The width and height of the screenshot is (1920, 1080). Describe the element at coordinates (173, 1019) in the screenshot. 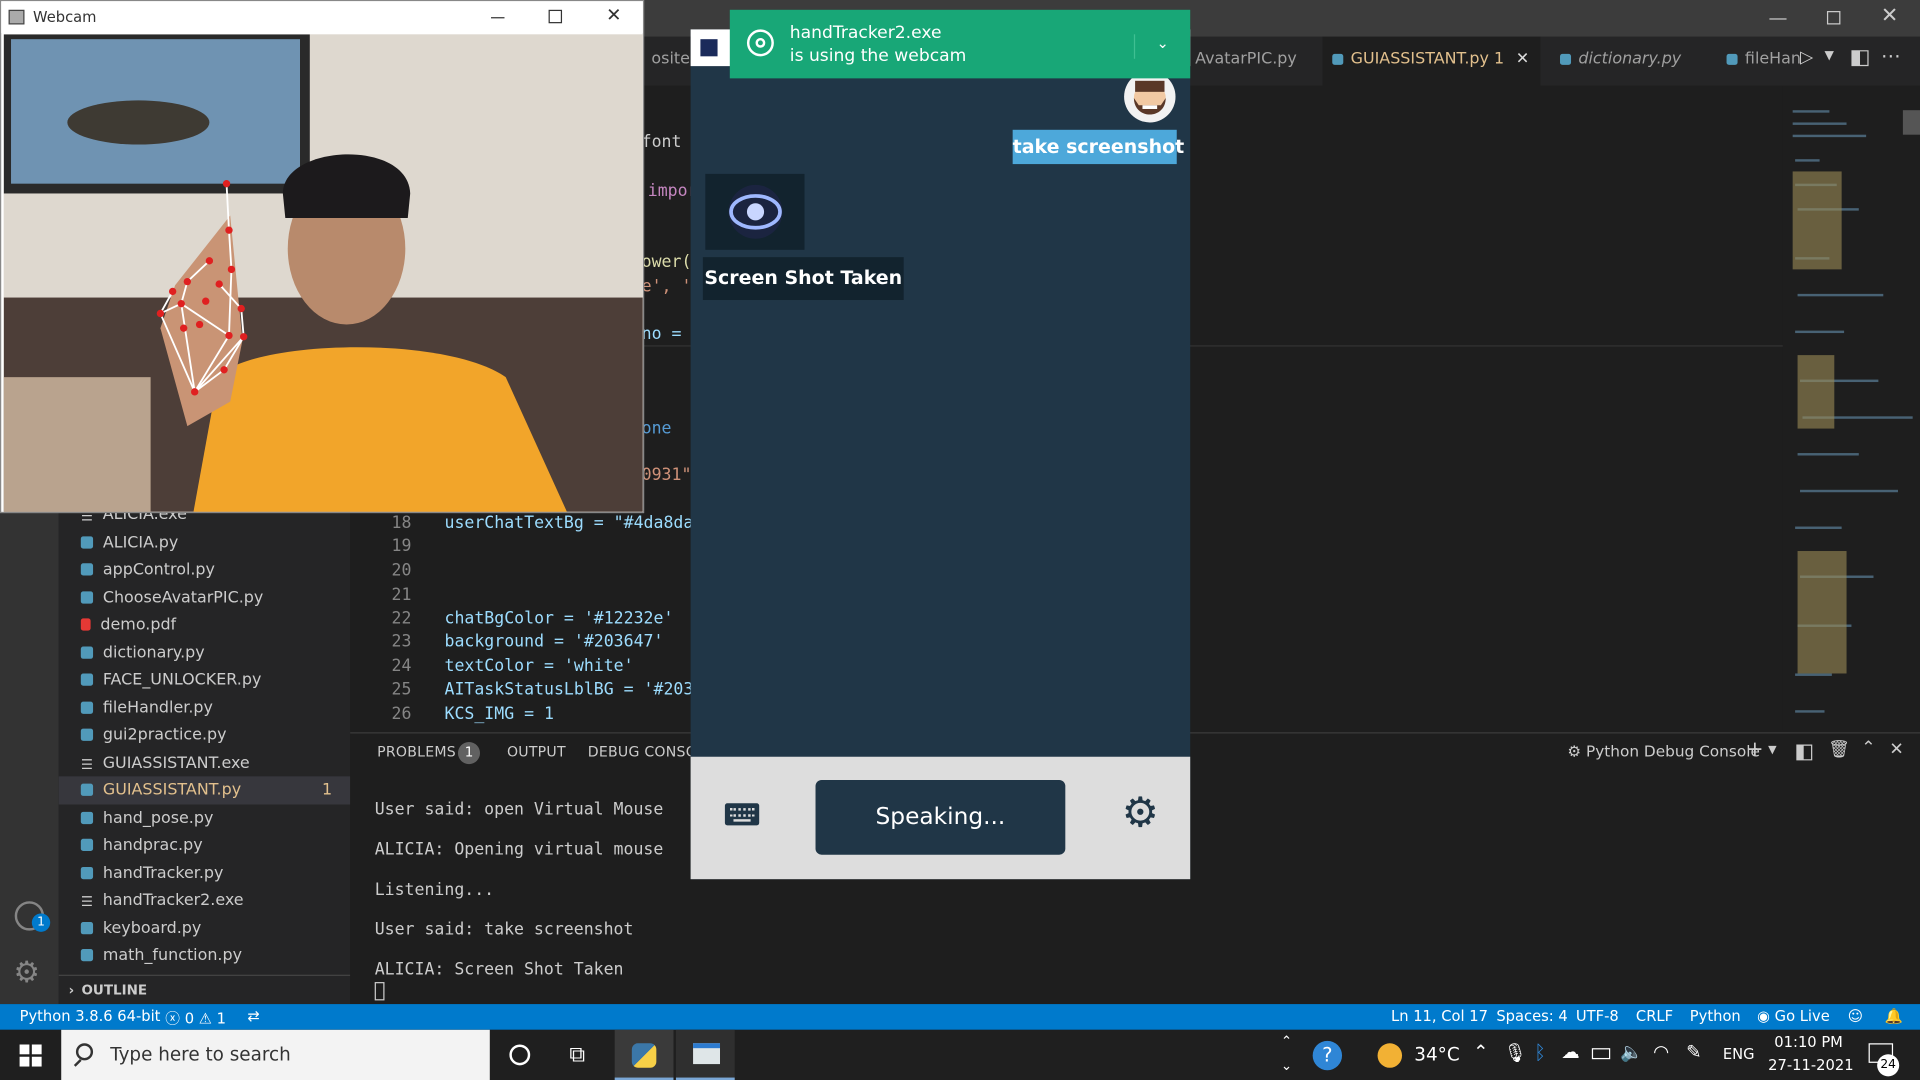

I see `error-icon: ⓧ` at that location.